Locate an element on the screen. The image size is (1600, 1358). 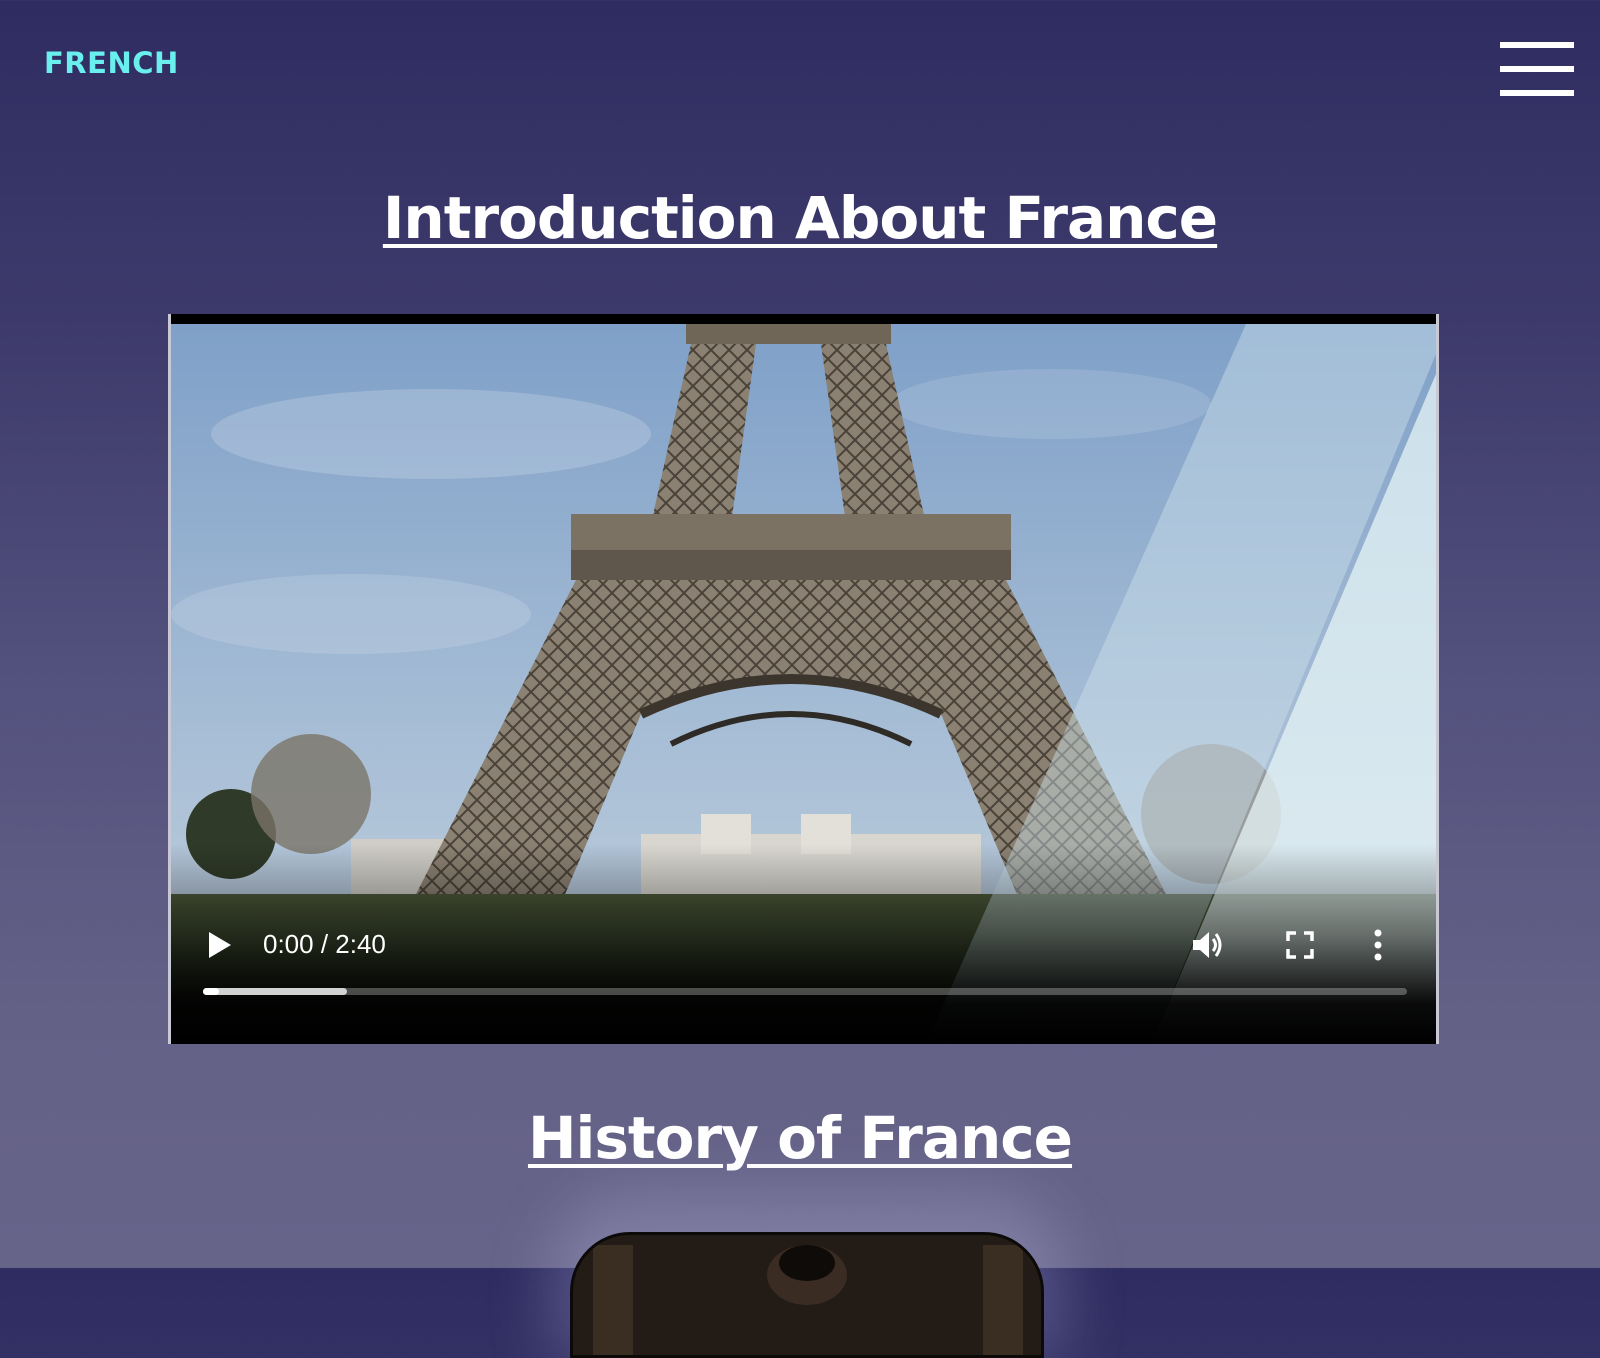
video-progress-bar is located at coordinates (805, 991).